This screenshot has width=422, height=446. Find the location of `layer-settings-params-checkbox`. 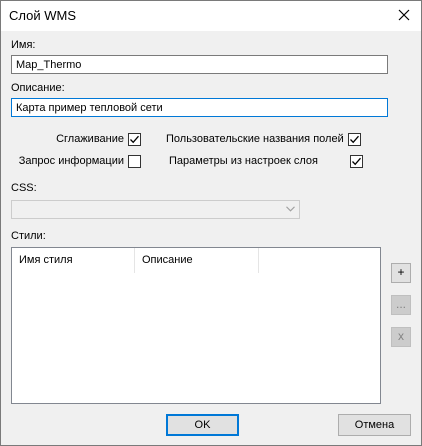

layer-settings-params-checkbox is located at coordinates (357, 161).